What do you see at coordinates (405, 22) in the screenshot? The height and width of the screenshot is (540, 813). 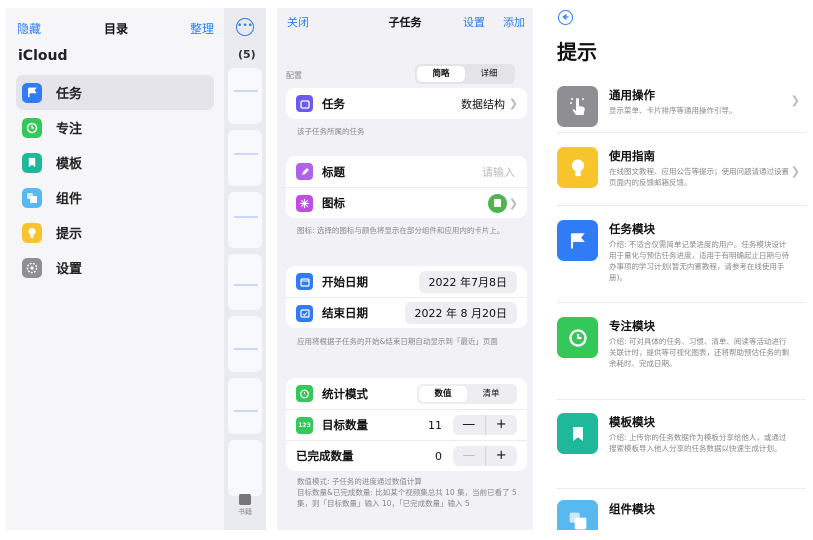 I see `page-title: 子任务` at bounding box center [405, 22].